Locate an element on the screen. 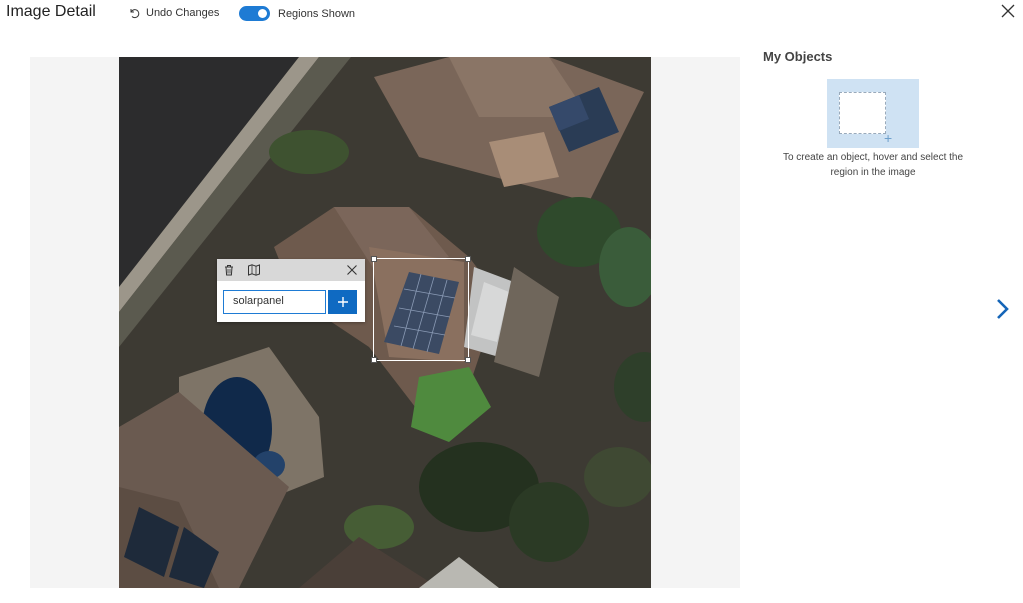  trash-icon is located at coordinates (229, 270).